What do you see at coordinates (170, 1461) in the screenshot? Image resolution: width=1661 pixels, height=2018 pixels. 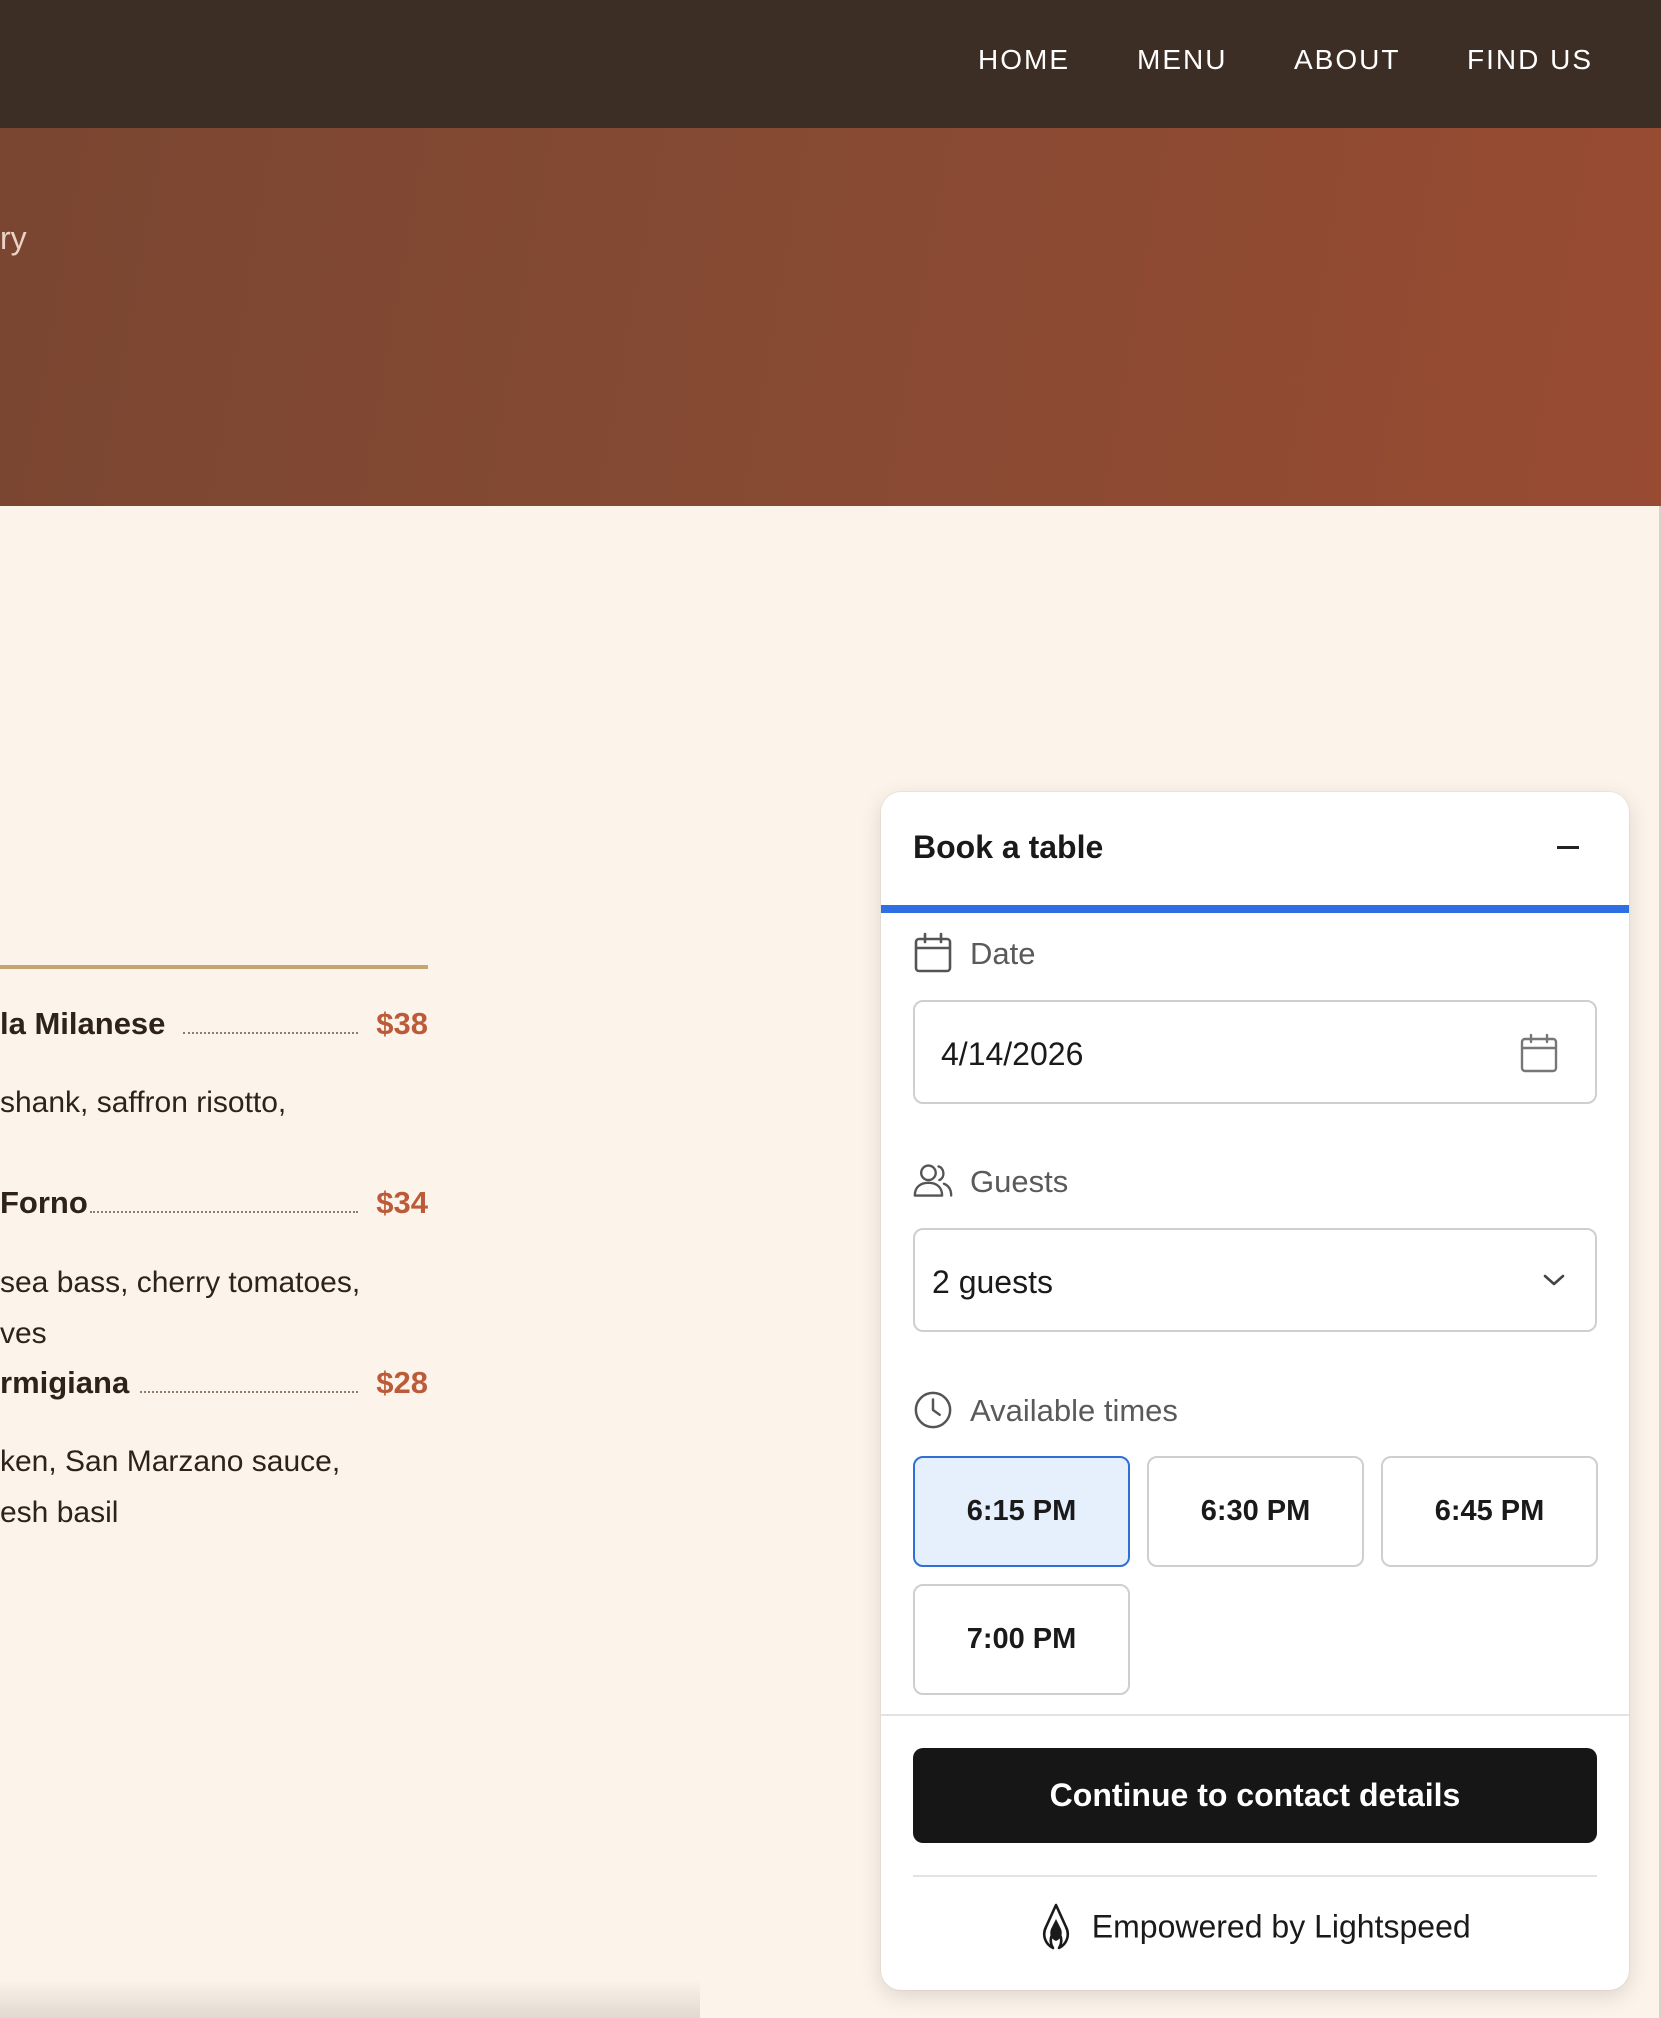 I see `menu-item-description: ken, San Marzano sauce,` at bounding box center [170, 1461].